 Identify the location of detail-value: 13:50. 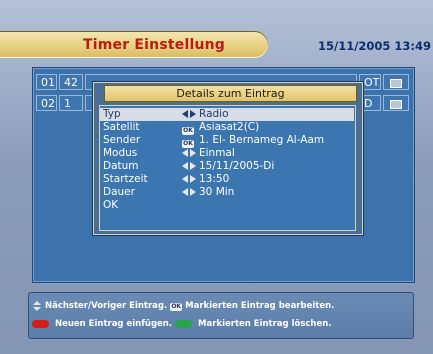
(214, 179).